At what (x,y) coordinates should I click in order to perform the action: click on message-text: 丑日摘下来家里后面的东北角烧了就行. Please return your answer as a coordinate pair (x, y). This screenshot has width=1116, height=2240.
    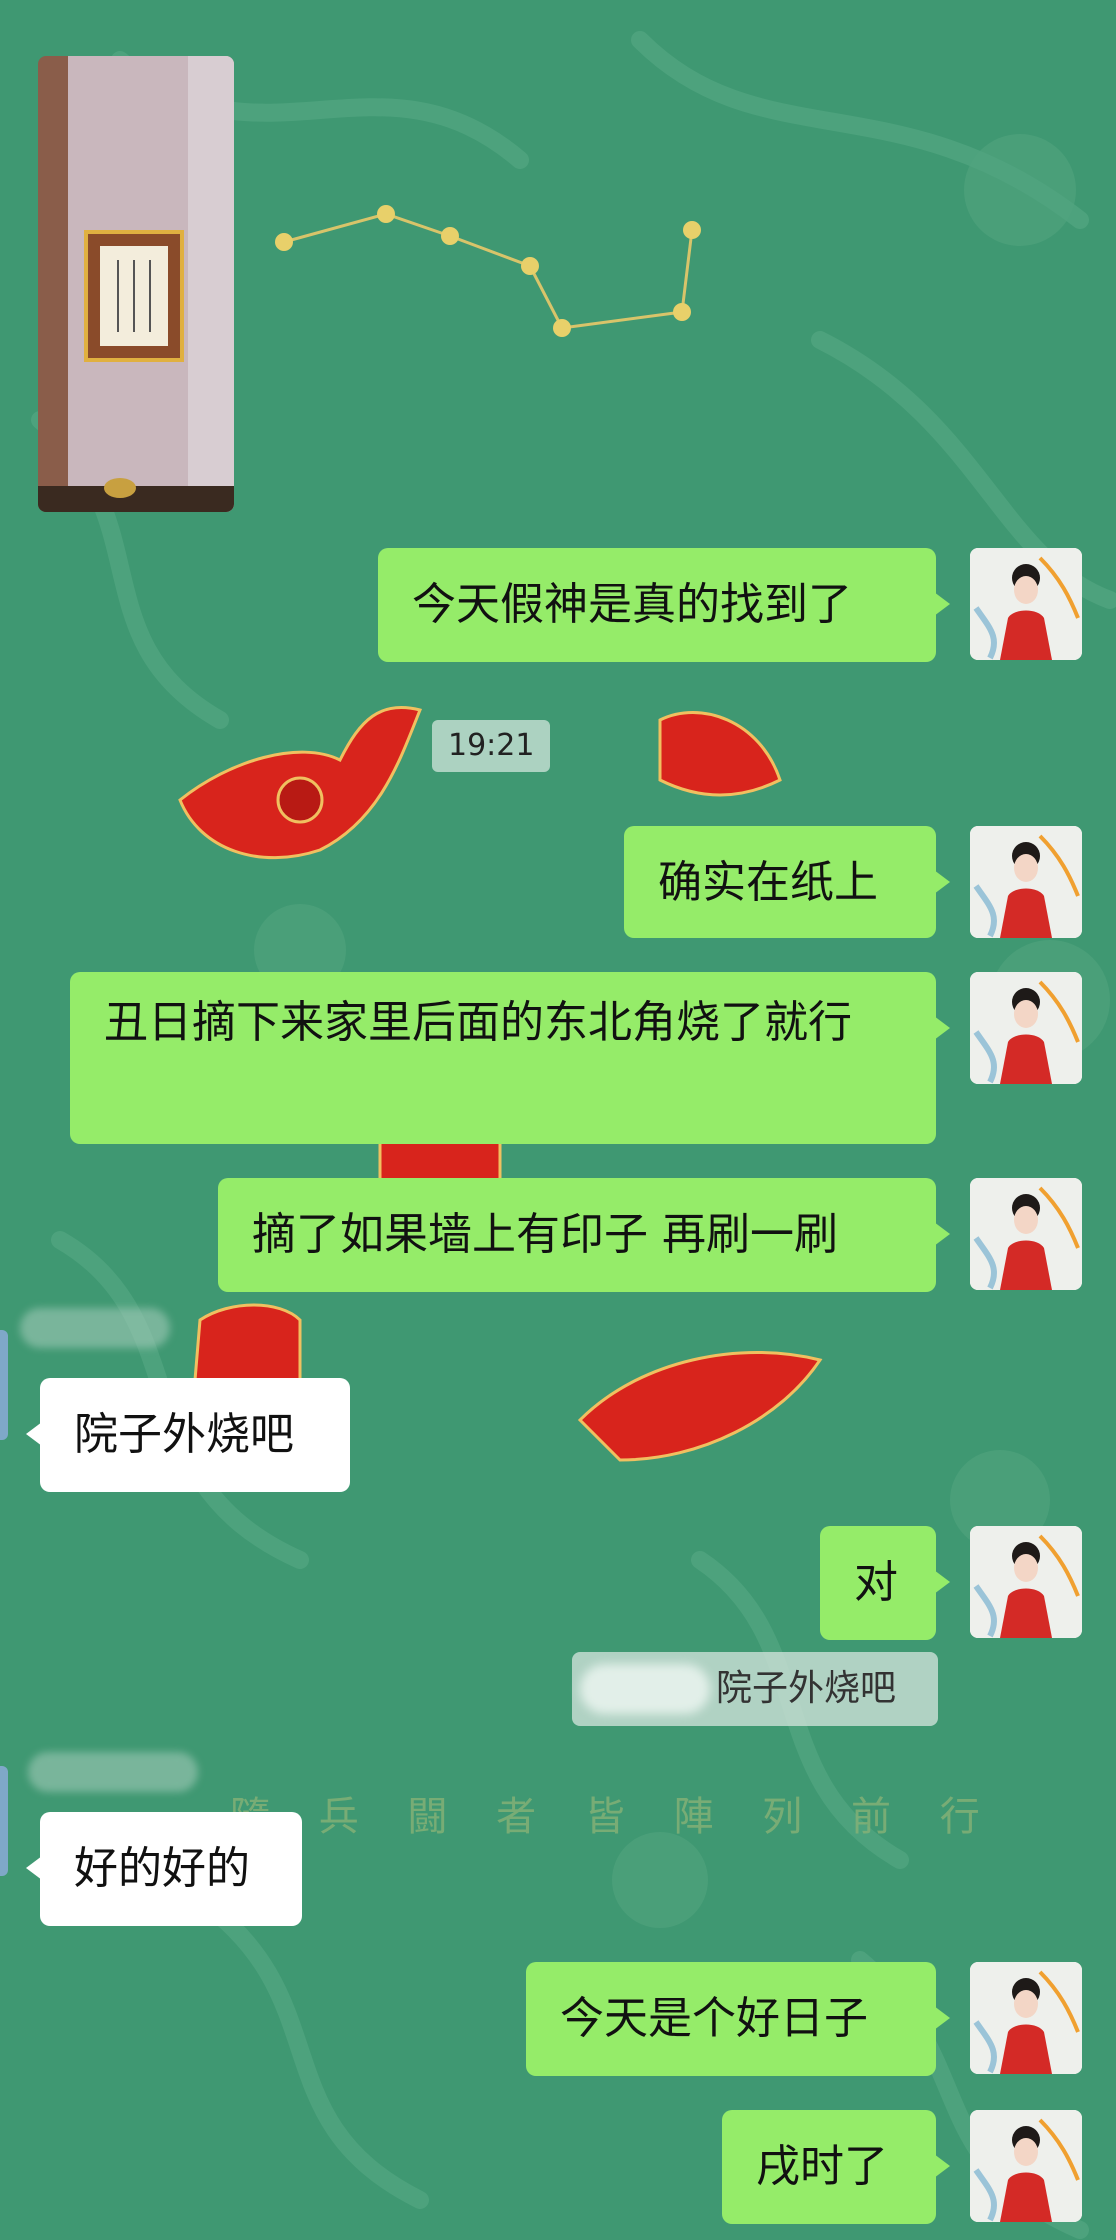
    Looking at the image, I should click on (478, 1022).